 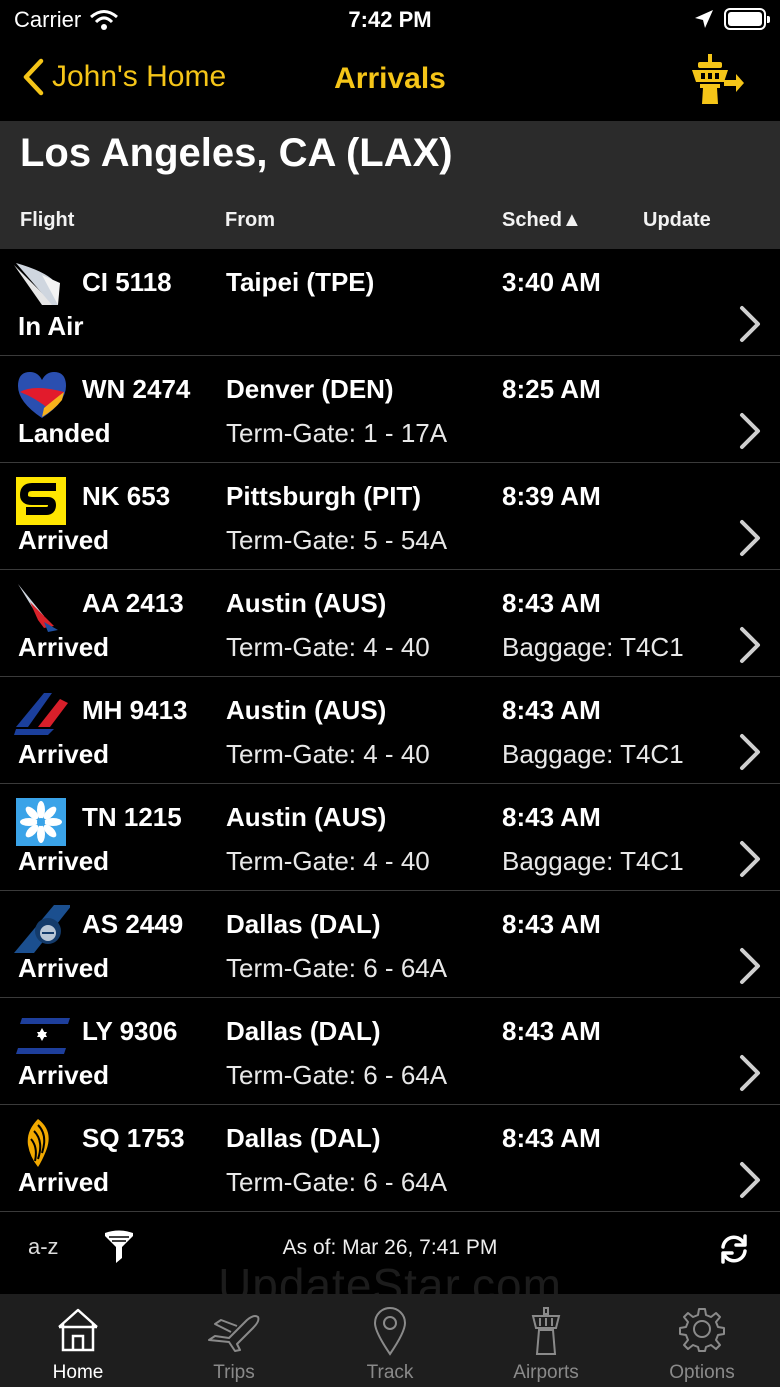 What do you see at coordinates (78, 1372) in the screenshot?
I see `tab-label: Home` at bounding box center [78, 1372].